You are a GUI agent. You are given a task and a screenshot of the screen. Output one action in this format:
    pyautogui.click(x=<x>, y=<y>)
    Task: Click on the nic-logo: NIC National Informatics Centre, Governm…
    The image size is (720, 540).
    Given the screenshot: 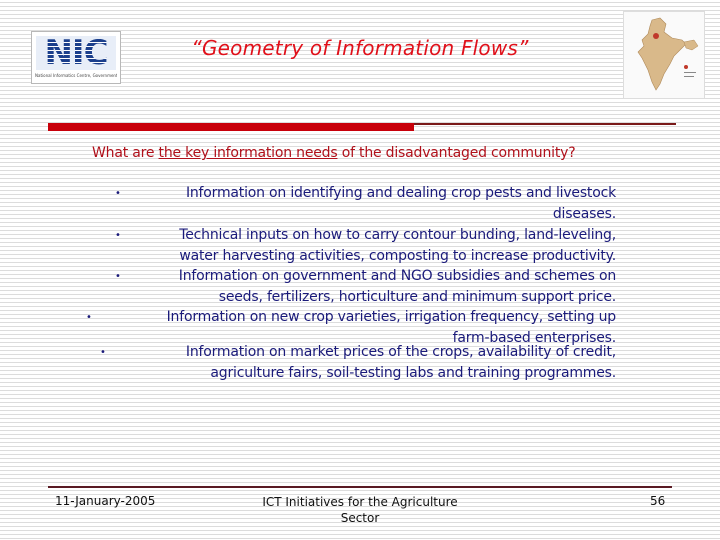 What is the action you would take?
    pyautogui.click(x=76, y=57)
    